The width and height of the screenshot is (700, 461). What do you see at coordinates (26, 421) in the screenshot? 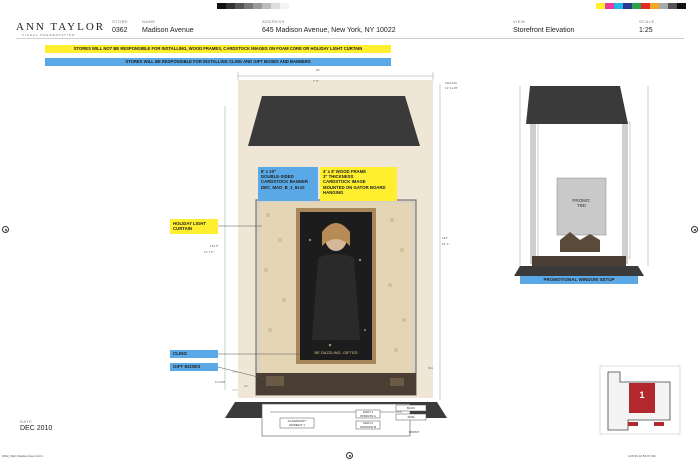
I see `date-label: DATE` at bounding box center [26, 421].